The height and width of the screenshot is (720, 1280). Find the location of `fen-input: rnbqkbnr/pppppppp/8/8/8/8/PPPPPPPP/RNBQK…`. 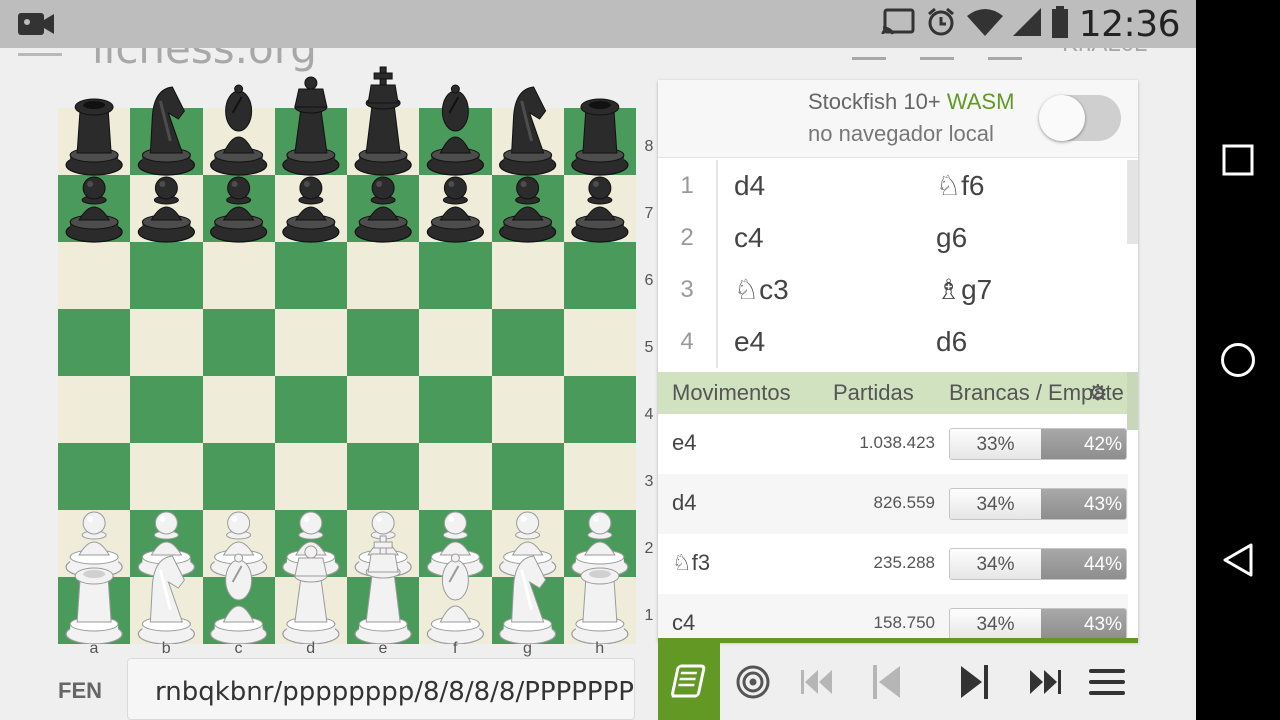

fen-input: rnbqkbnr/pppppppp/8/8/8/8/PPPPPPPP/RNBQK… is located at coordinates (381, 689).